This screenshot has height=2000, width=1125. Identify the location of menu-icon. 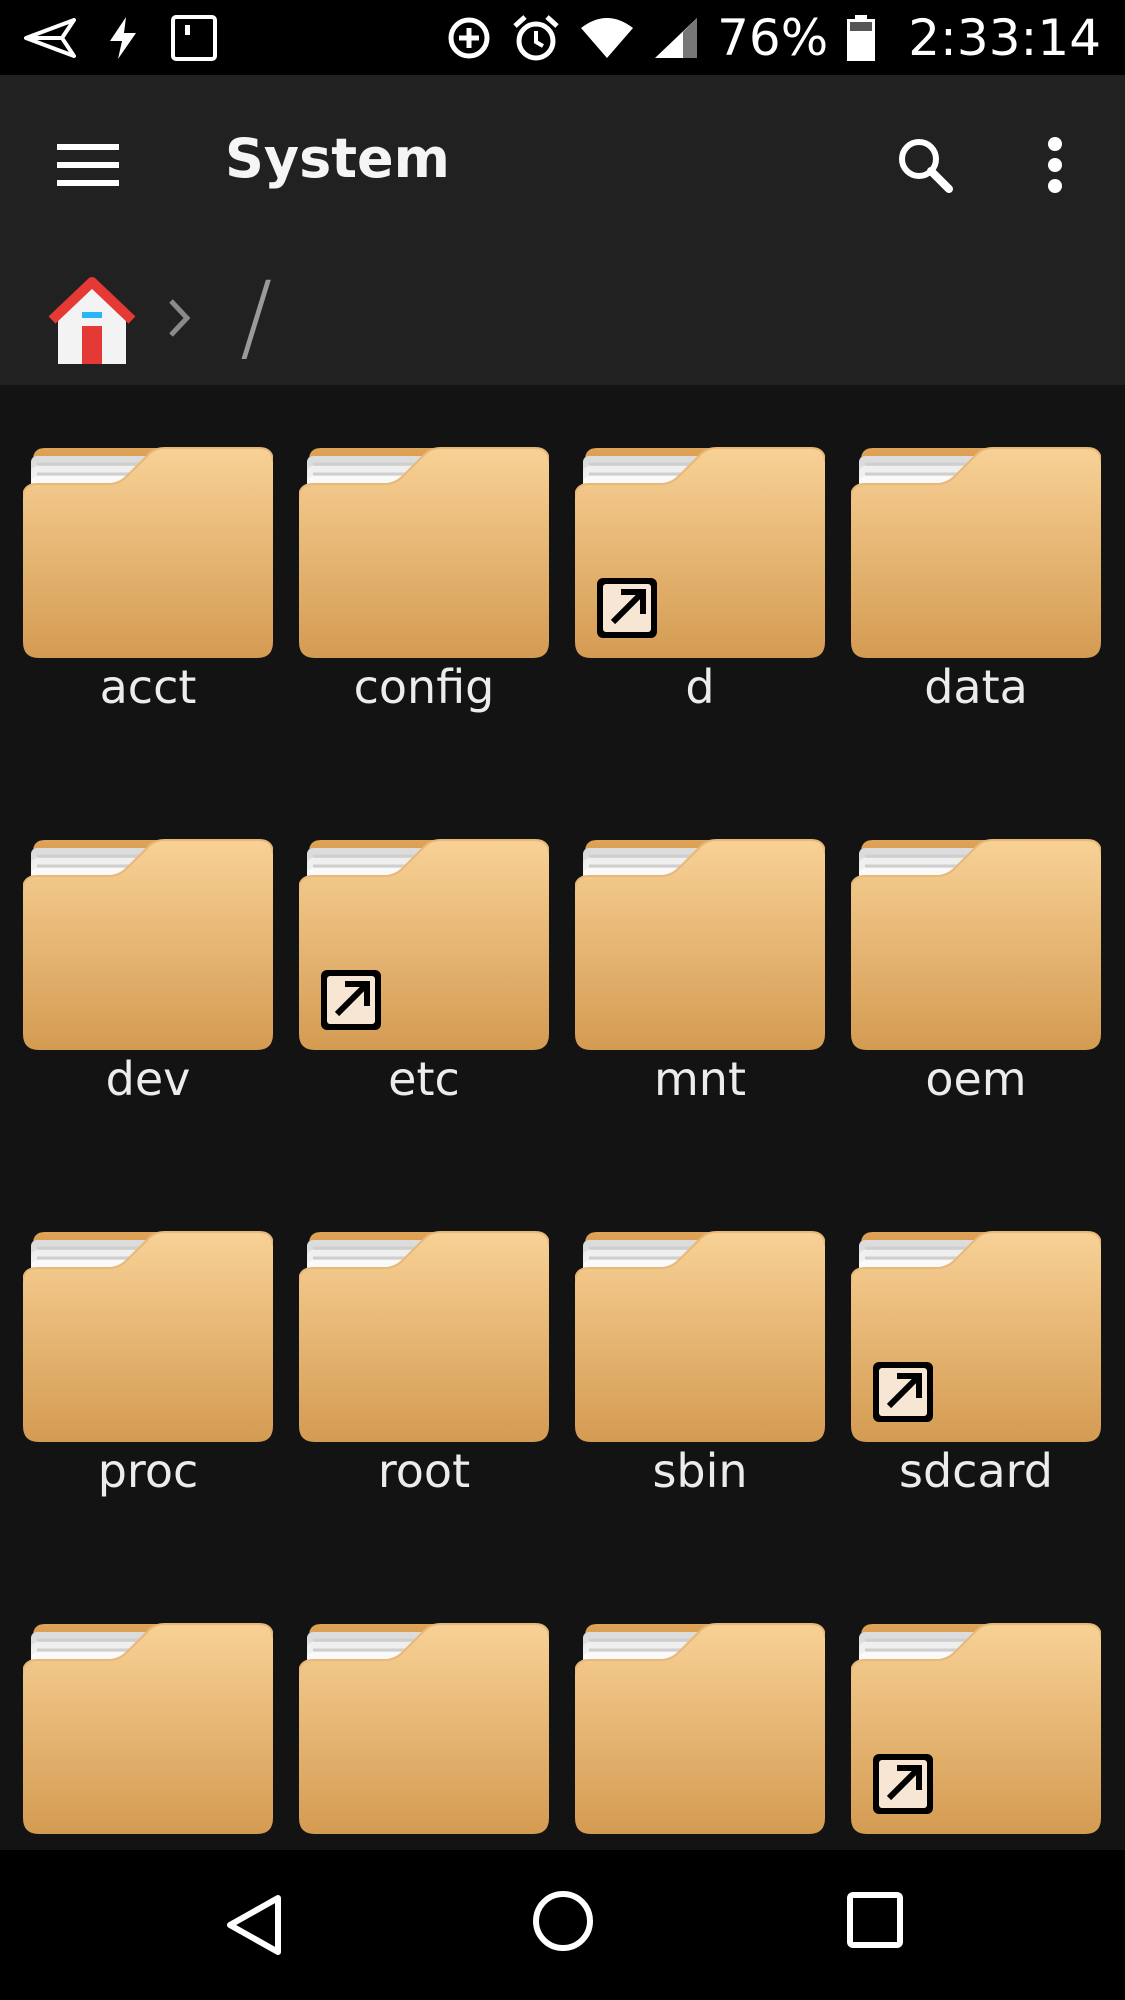
(88, 165).